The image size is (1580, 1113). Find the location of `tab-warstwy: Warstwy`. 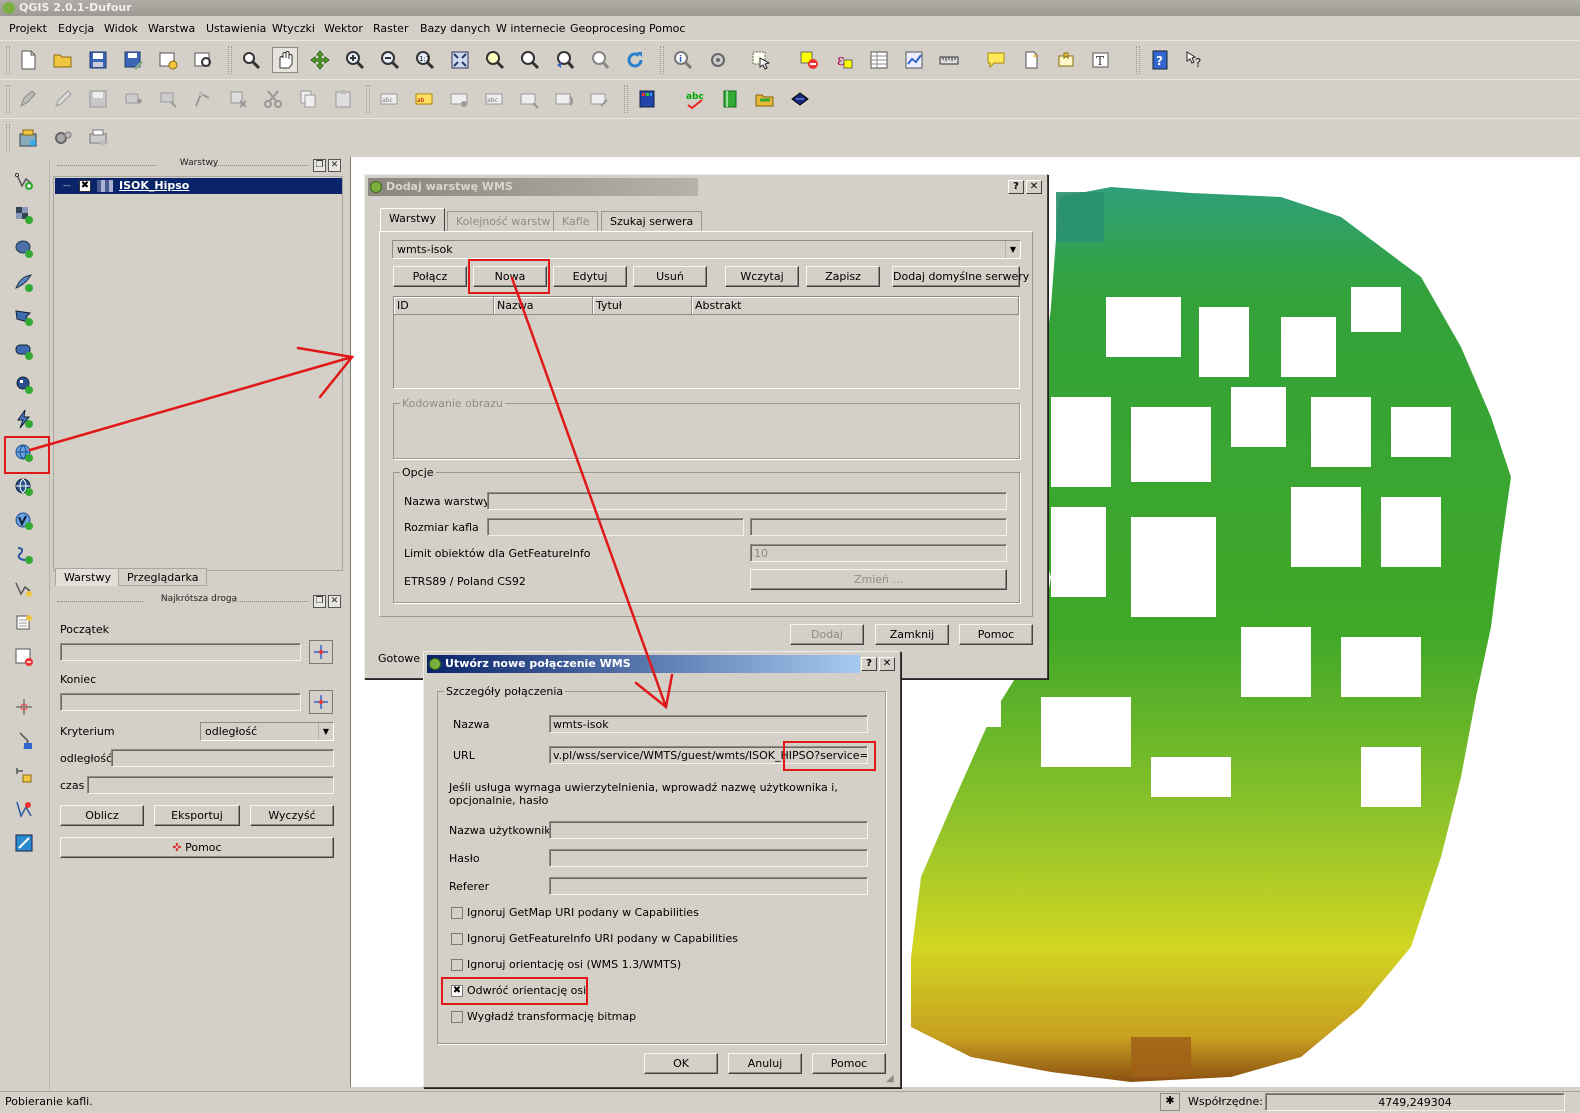

tab-warstwy: Warstwy is located at coordinates (87, 577).